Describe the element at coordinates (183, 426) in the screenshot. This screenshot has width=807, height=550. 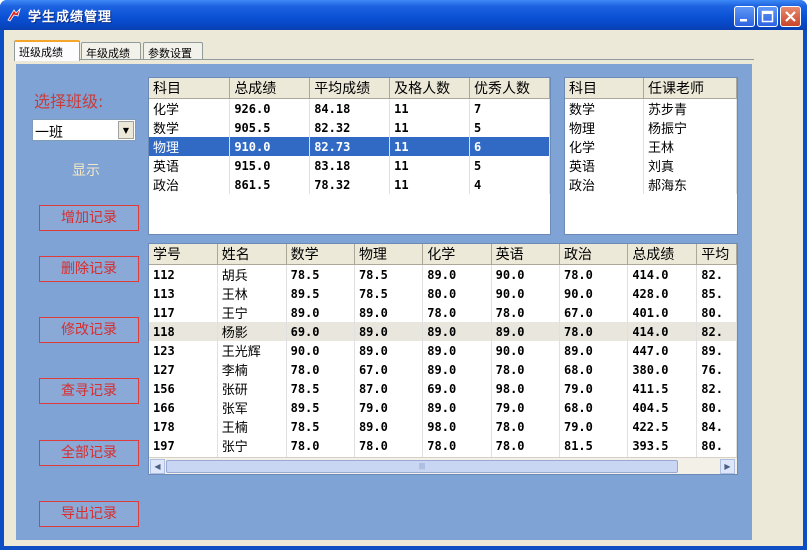
I see `table-cell: 178` at that location.